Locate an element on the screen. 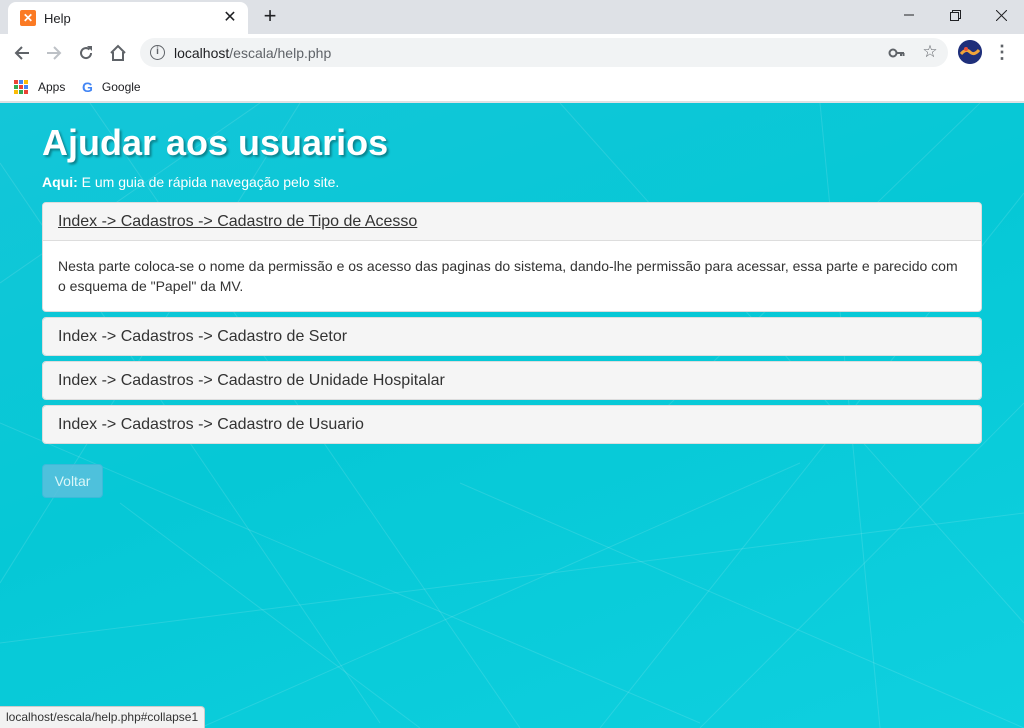 The image size is (1024, 728). tab-title: Help is located at coordinates (57, 18).